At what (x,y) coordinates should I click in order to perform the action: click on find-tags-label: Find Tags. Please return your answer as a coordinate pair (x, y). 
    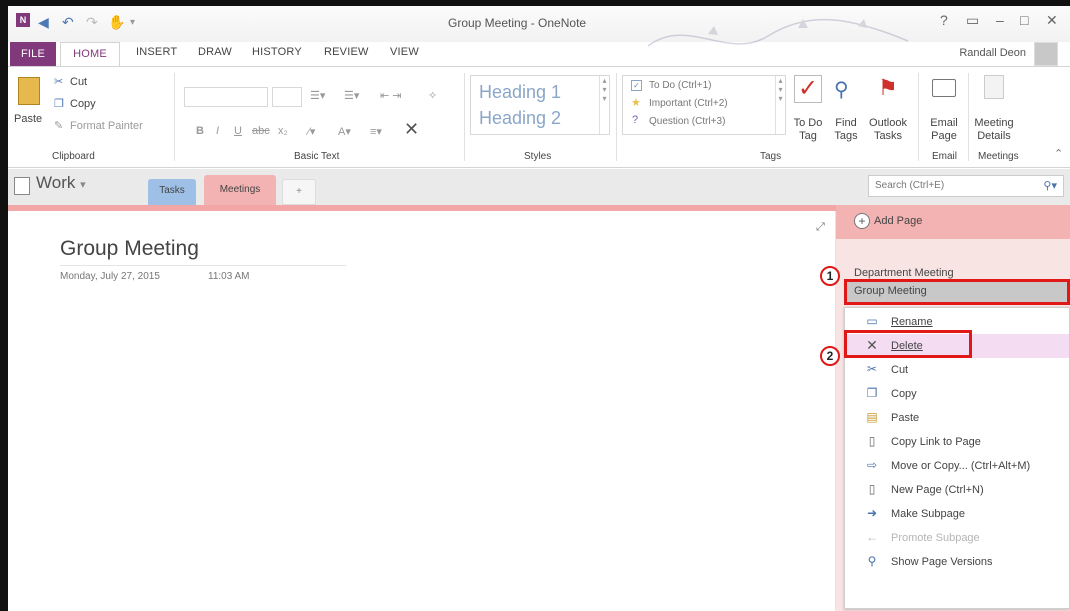
    Looking at the image, I should click on (846, 129).